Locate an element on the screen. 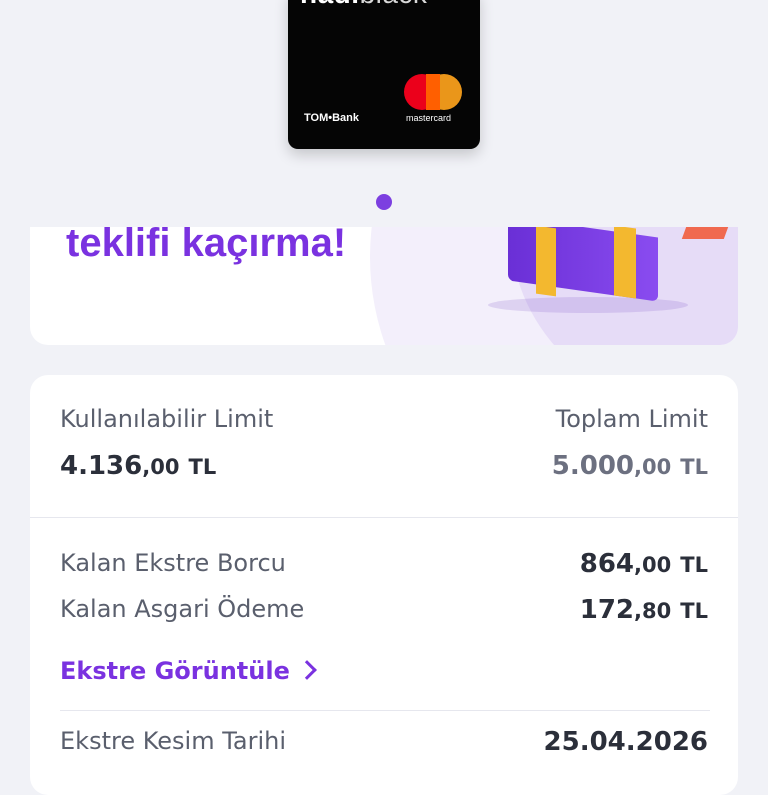  network-label: mastercard is located at coordinates (429, 118).